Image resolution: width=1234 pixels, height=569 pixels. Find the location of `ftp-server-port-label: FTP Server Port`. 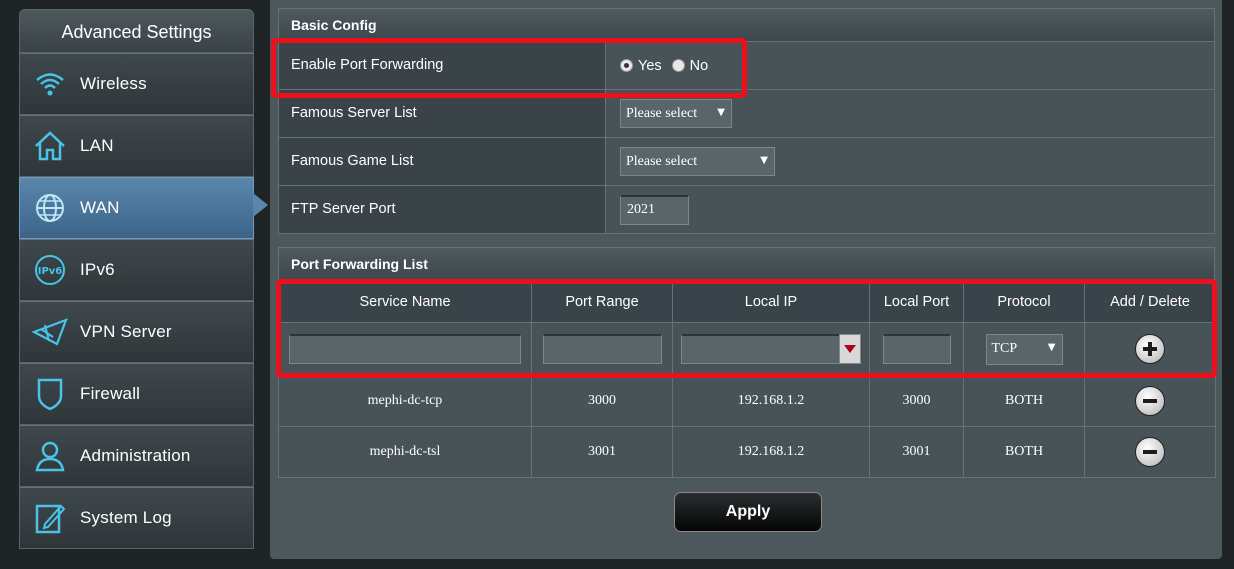

ftp-server-port-label: FTP Server Port is located at coordinates (442, 209).